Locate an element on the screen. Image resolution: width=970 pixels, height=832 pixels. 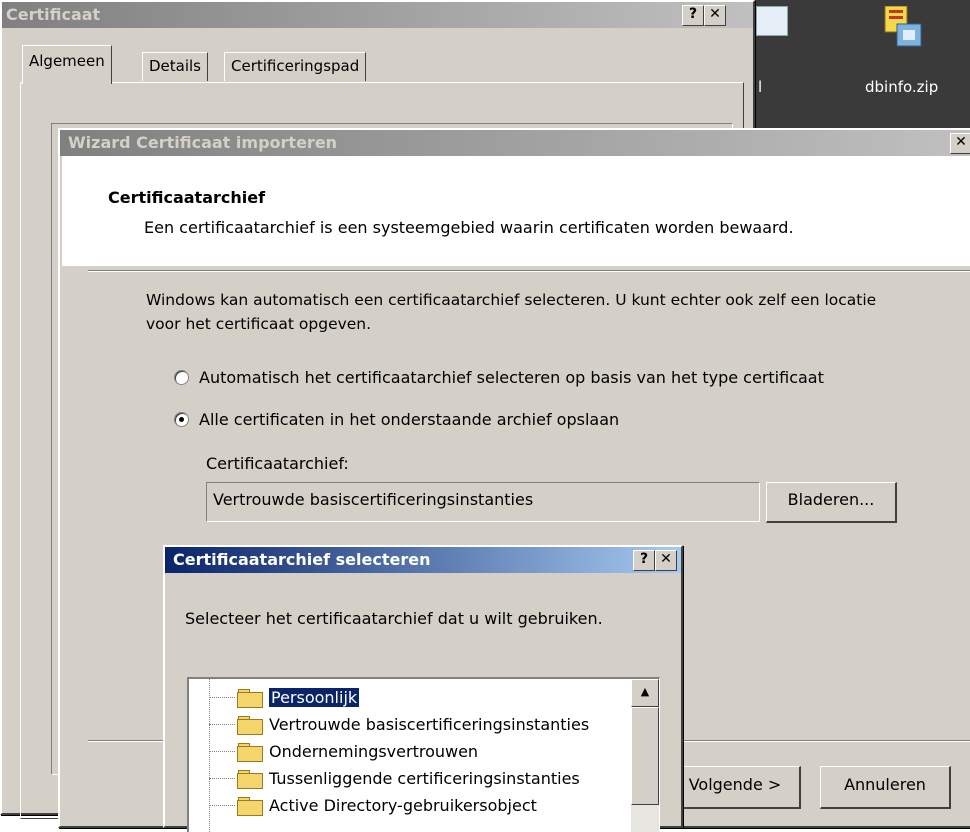
select-dialog-titlebar: Certificaatarchief selecteren is located at coordinates (423, 560).